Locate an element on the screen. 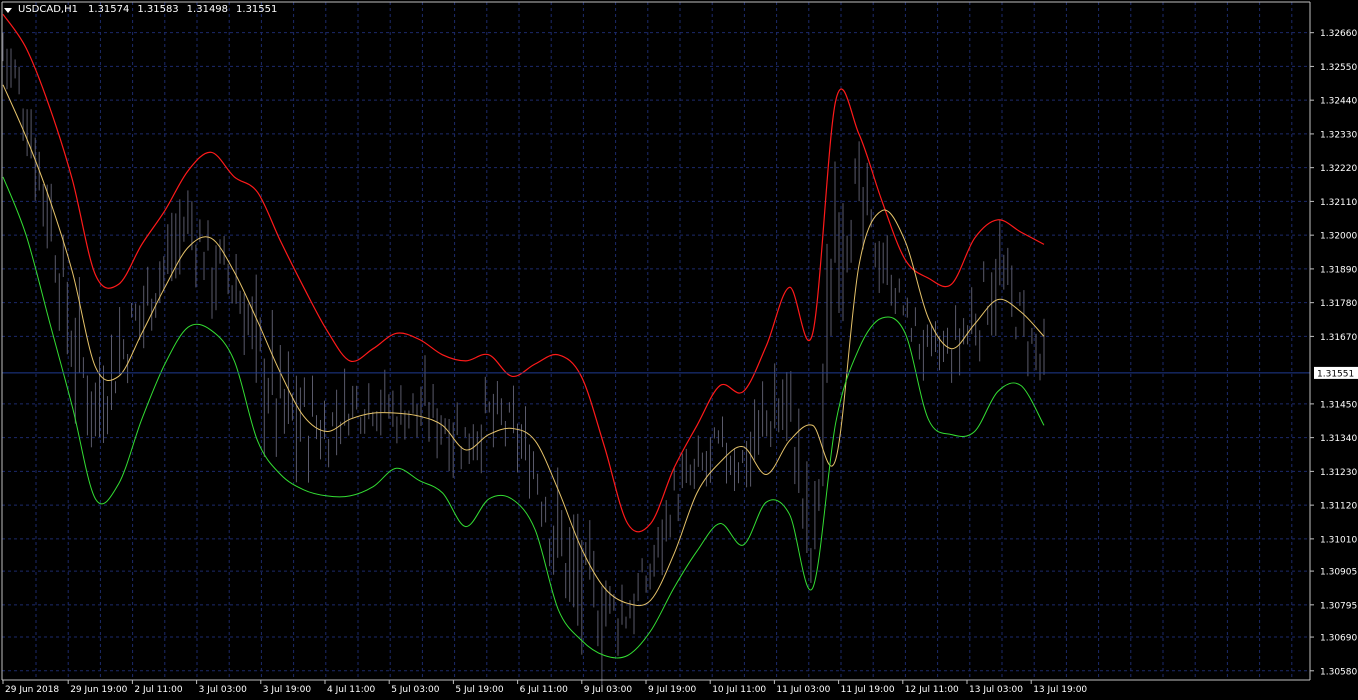 This screenshot has height=700, width=1358. y-tick-label: 1.31780 is located at coordinates (1338, 304).